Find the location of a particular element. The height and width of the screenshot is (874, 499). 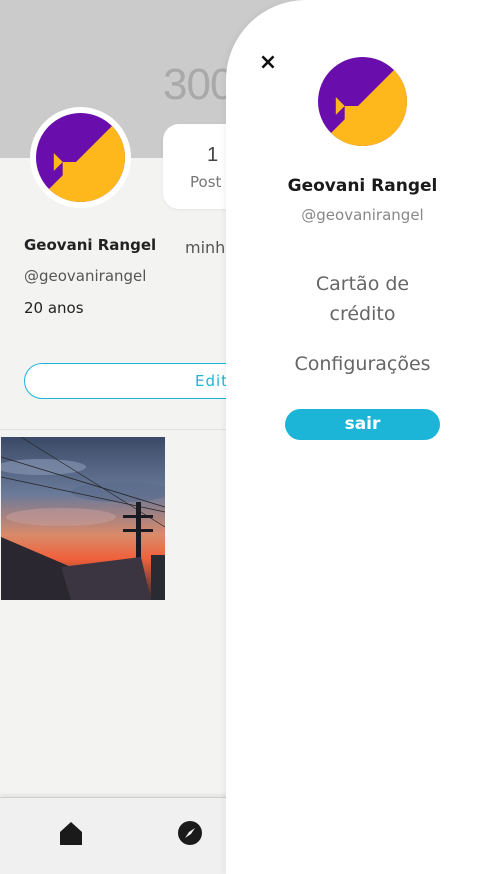

edit-profile-label: Edit is located at coordinates (212, 381).